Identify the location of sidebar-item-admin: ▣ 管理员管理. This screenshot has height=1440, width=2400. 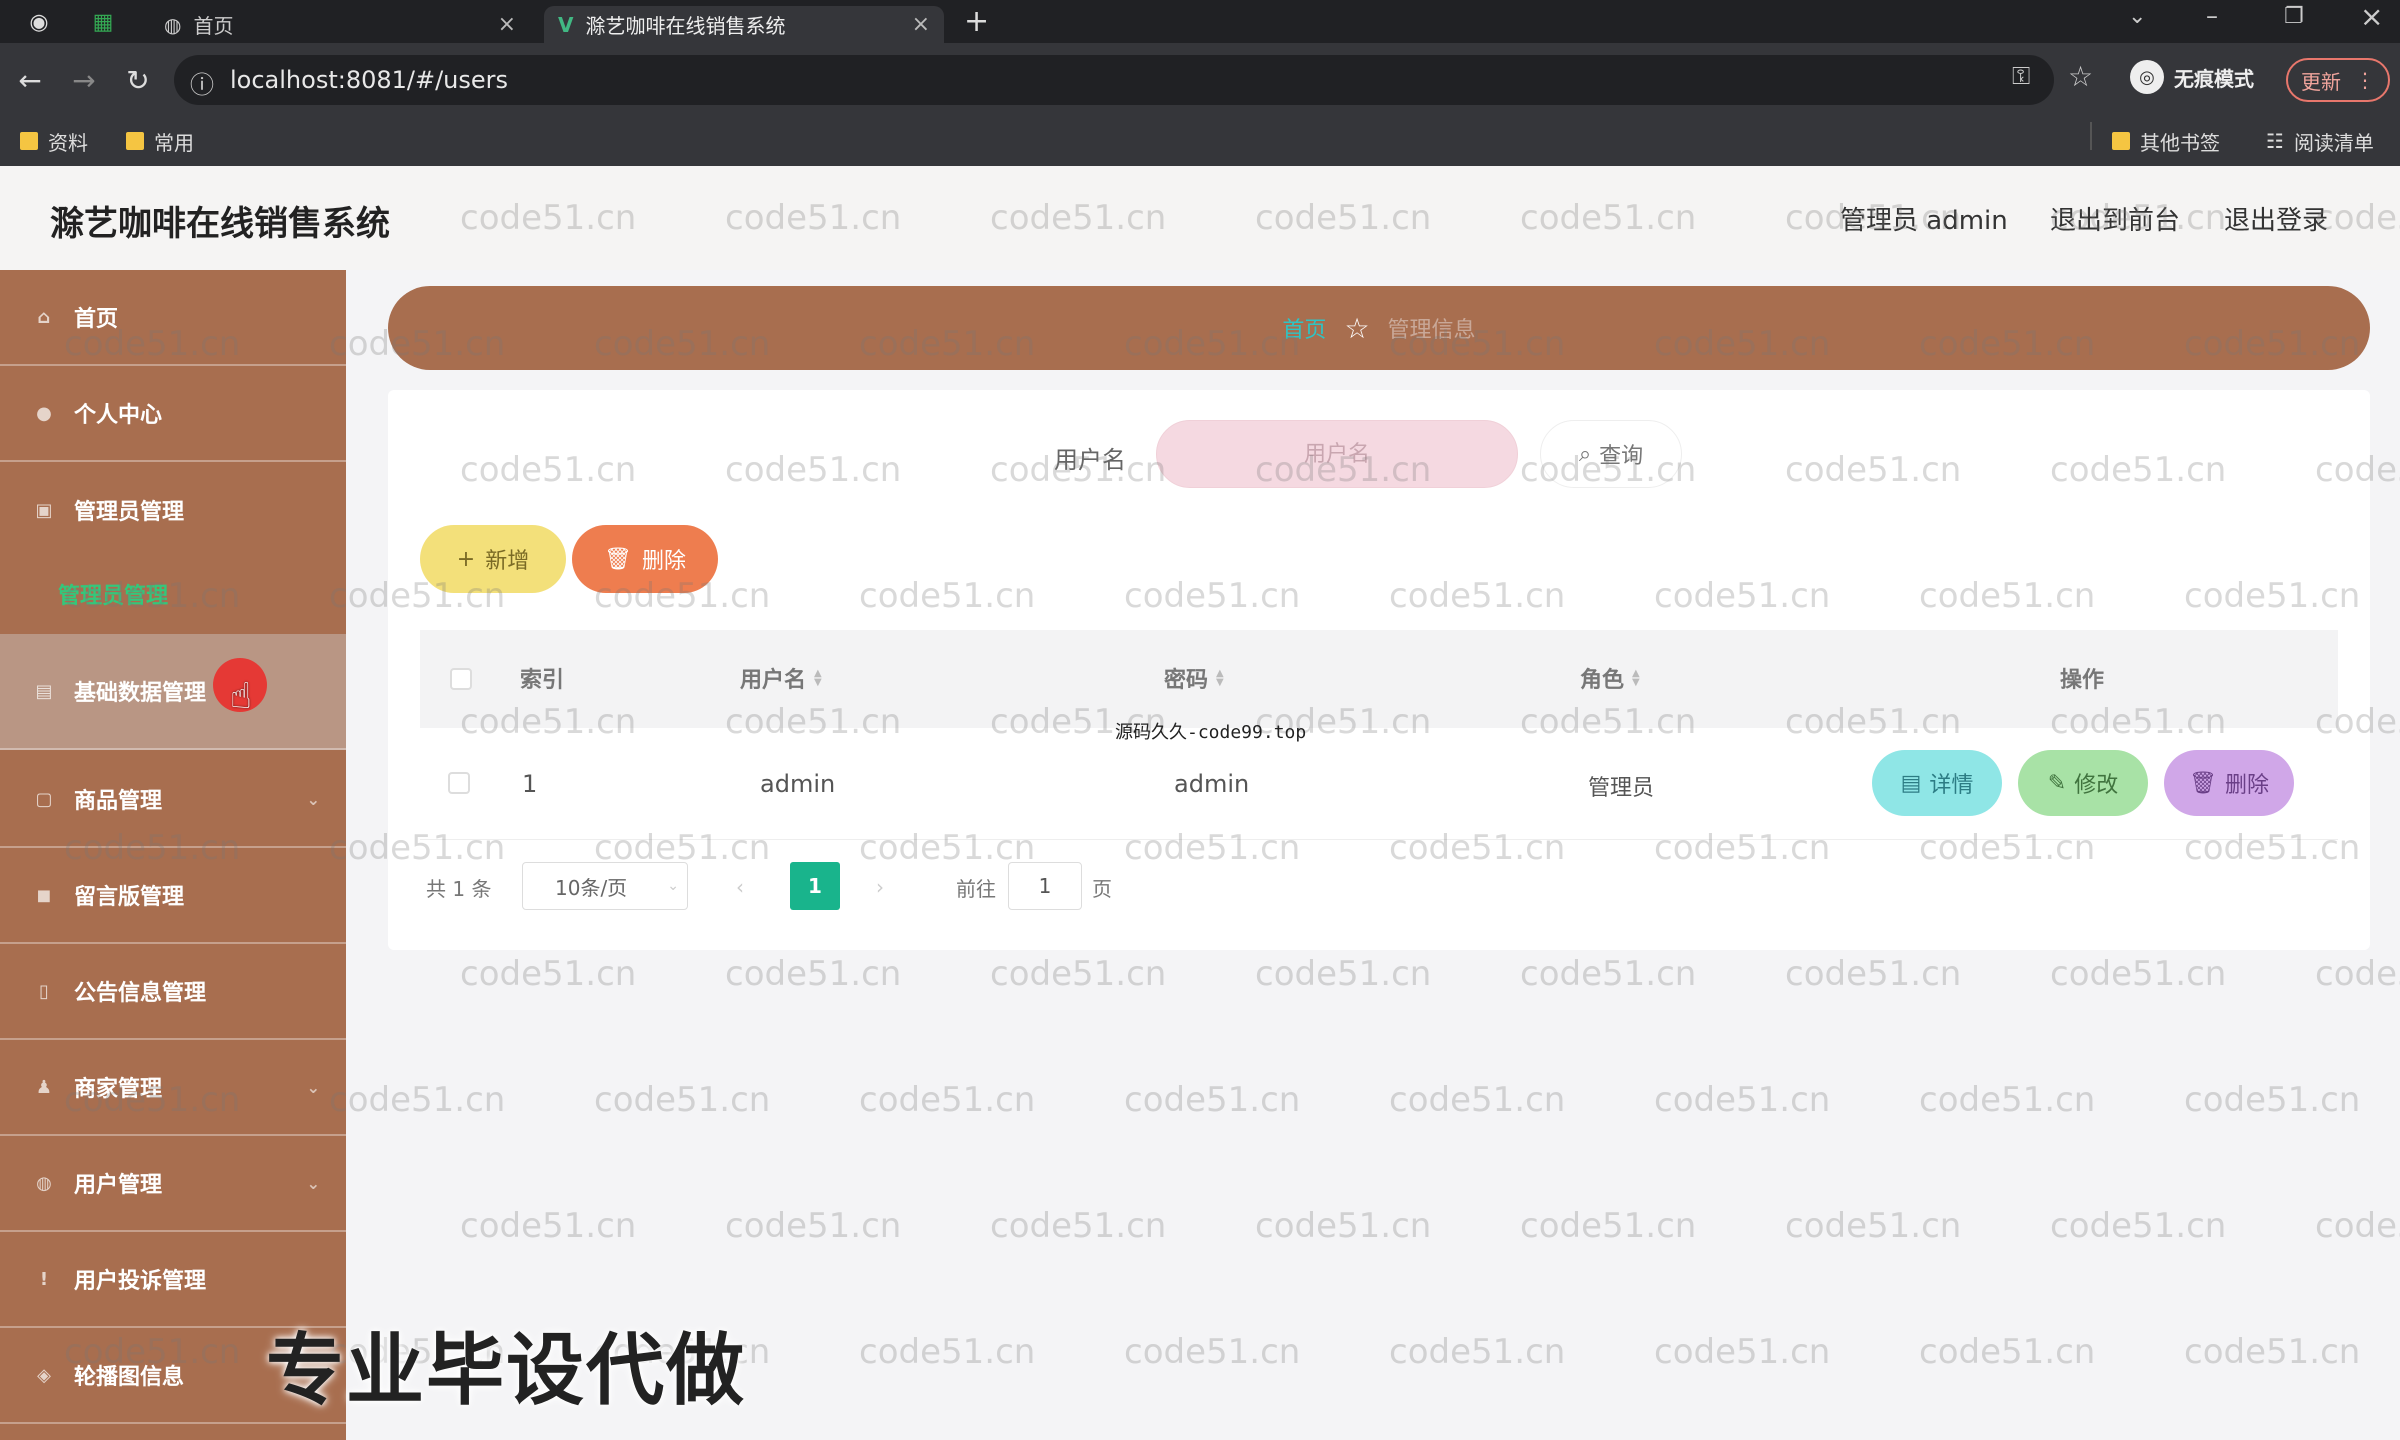
(173, 510).